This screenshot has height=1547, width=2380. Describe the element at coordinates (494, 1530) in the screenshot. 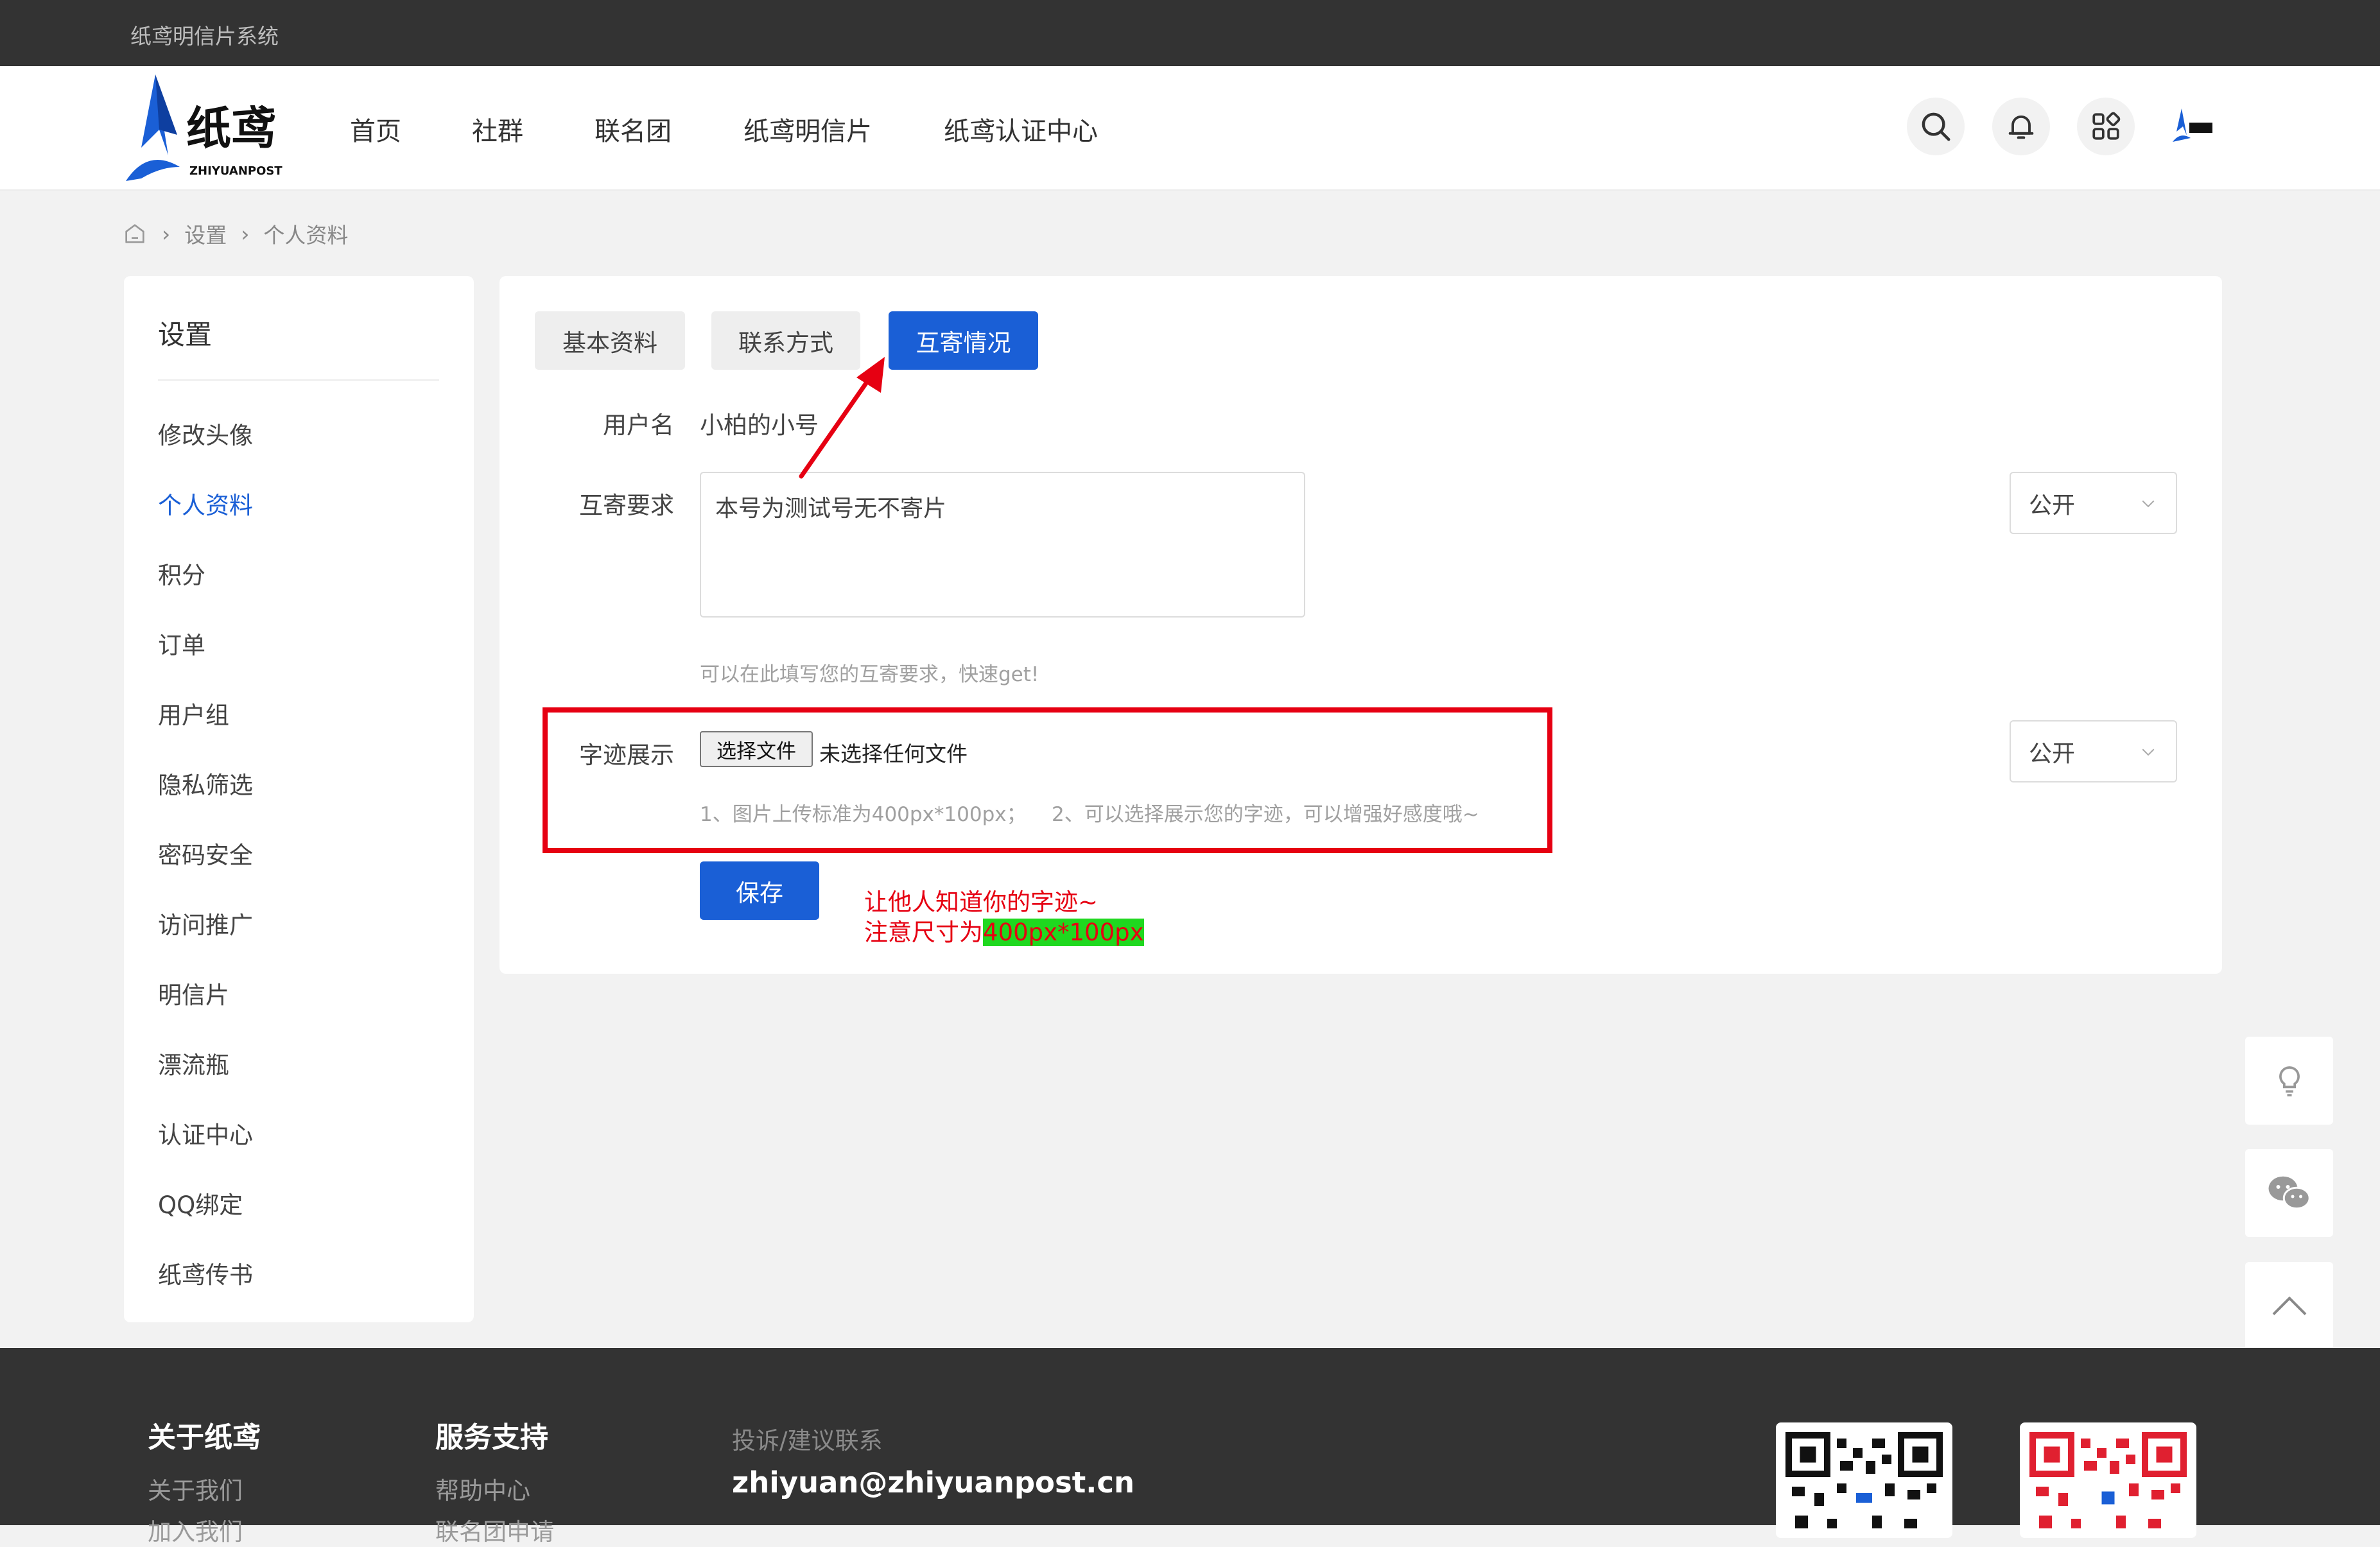

I see `footer-link-joint-apply: 联名团申请` at that location.